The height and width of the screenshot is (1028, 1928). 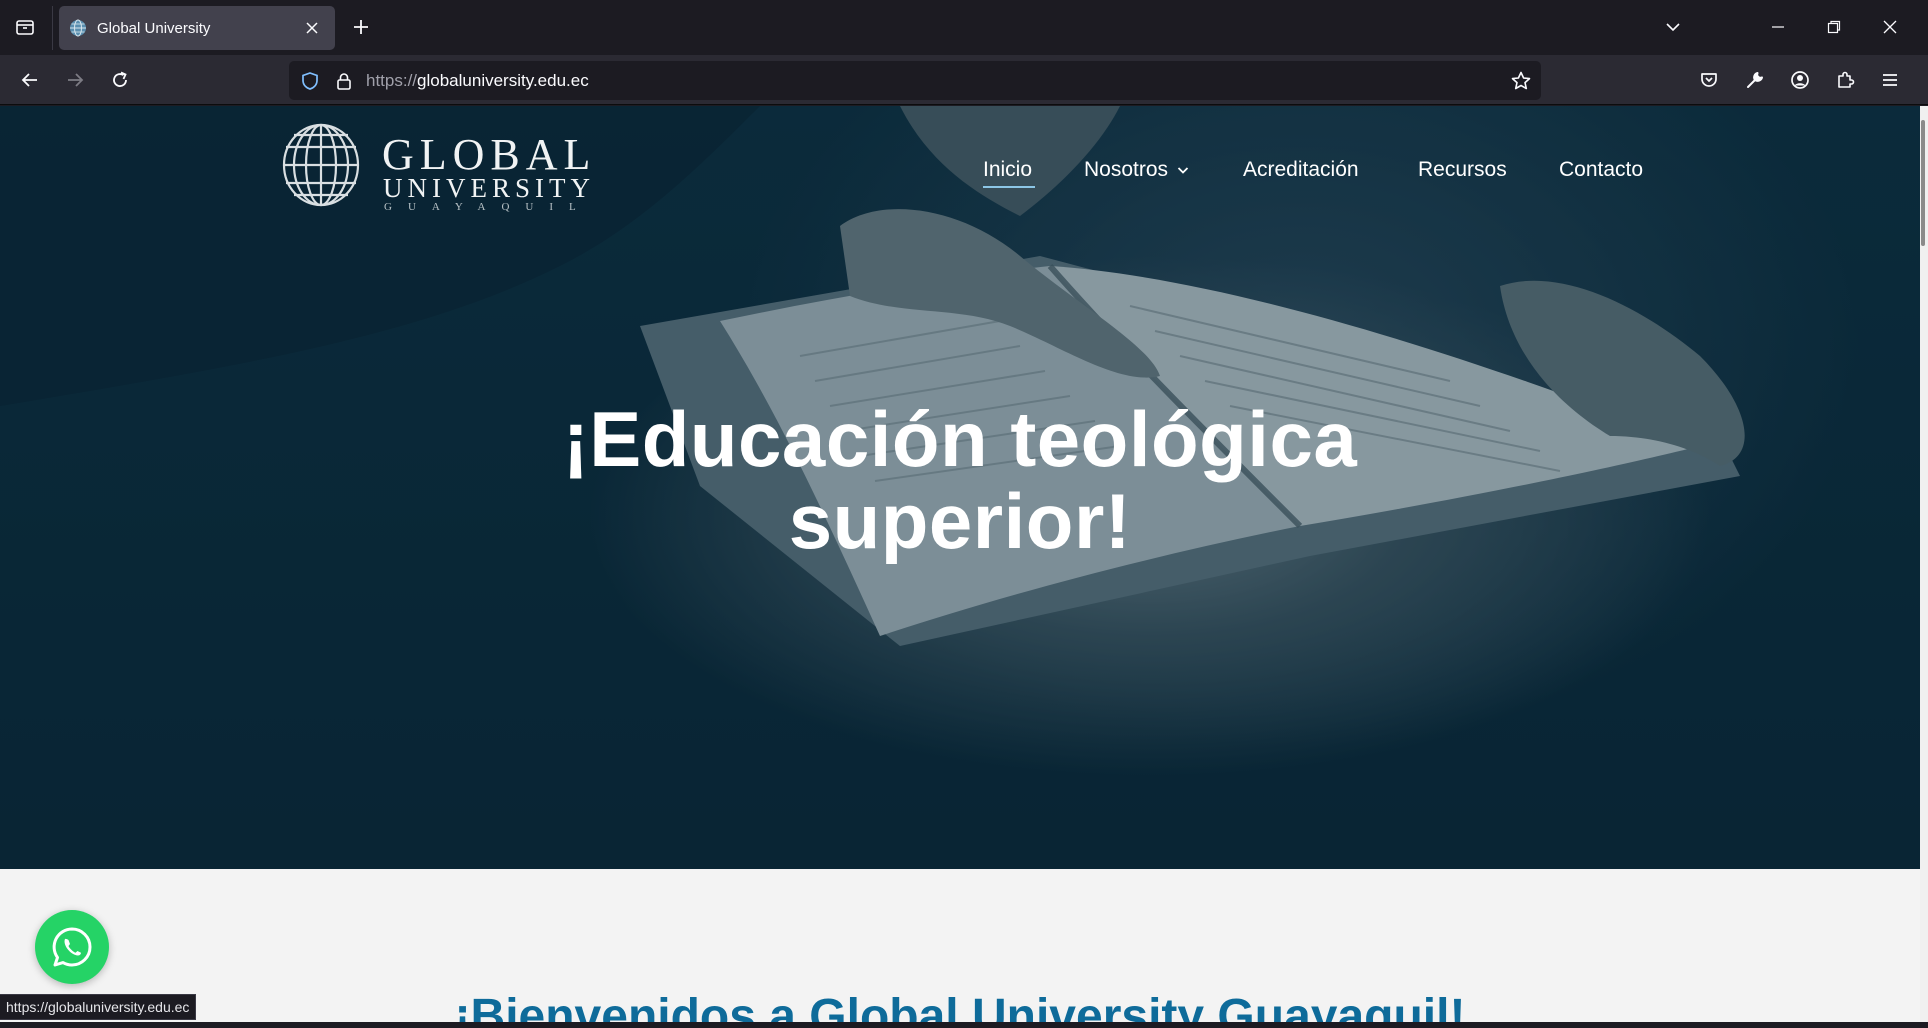 What do you see at coordinates (1009, 187) in the screenshot?
I see `active-nav-underline` at bounding box center [1009, 187].